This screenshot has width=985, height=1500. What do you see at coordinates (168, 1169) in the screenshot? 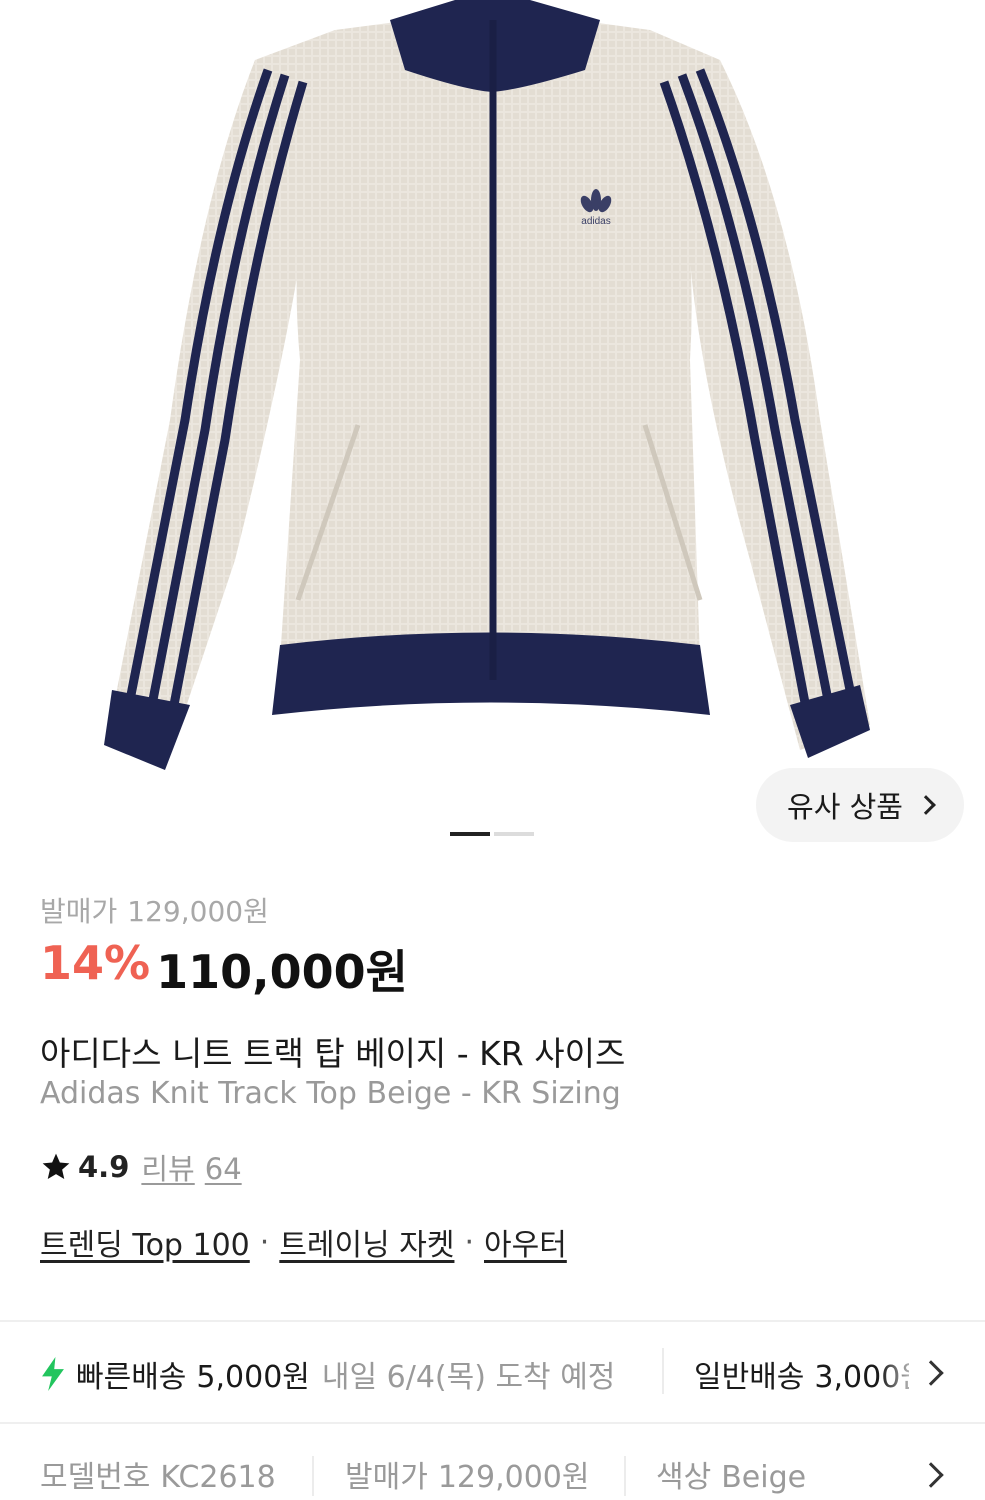
I see `review-label: 리뷰` at bounding box center [168, 1169].